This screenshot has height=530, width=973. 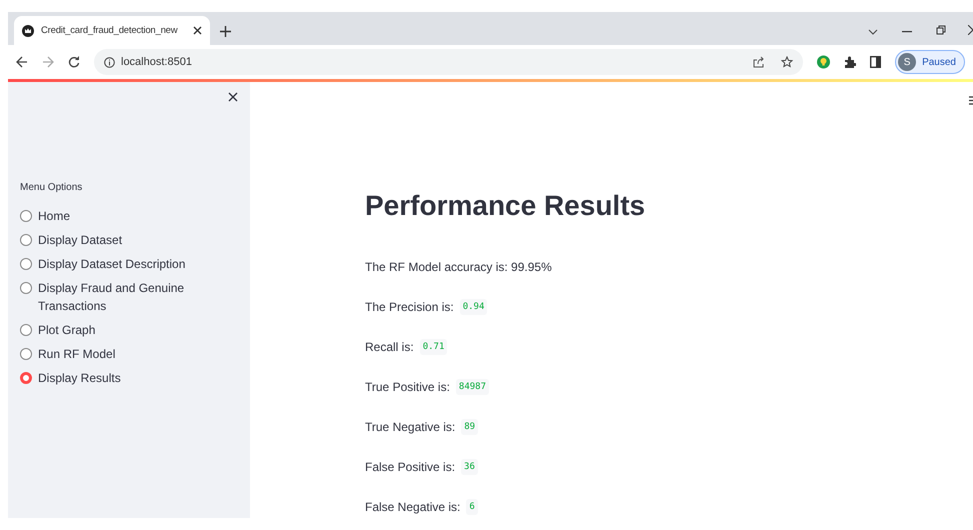 What do you see at coordinates (412, 507) in the screenshot?
I see `result-label: False Negative is:` at bounding box center [412, 507].